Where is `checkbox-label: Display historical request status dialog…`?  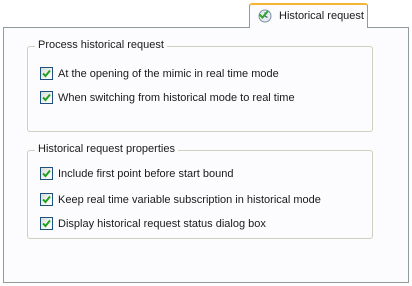 checkbox-label: Display historical request status dialog… is located at coordinates (162, 223).